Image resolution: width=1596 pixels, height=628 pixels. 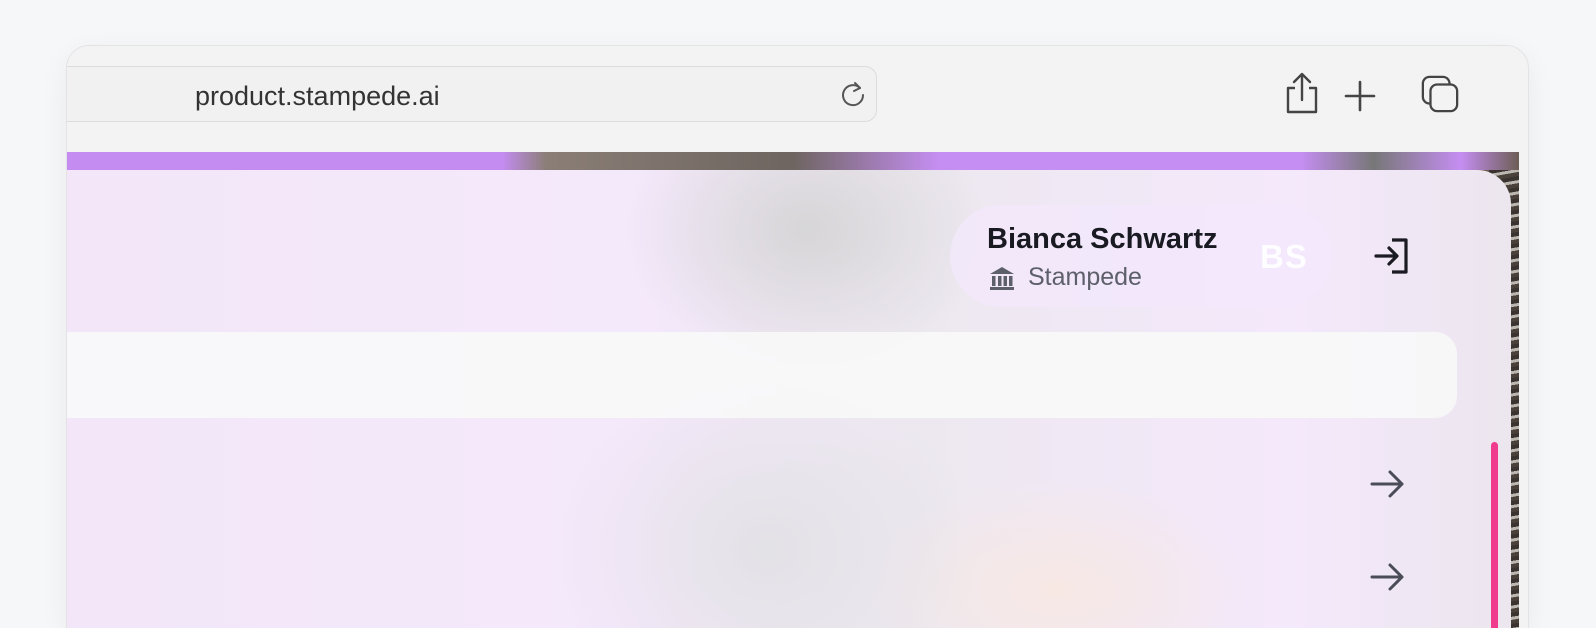 What do you see at coordinates (853, 94) in the screenshot?
I see `reload-icon` at bounding box center [853, 94].